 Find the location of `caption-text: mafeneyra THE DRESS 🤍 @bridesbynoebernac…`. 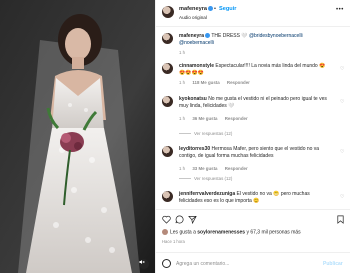

caption-text: mafeneyra THE DRESS 🤍 @bridesbynoebernac… is located at coordinates (263, 40).